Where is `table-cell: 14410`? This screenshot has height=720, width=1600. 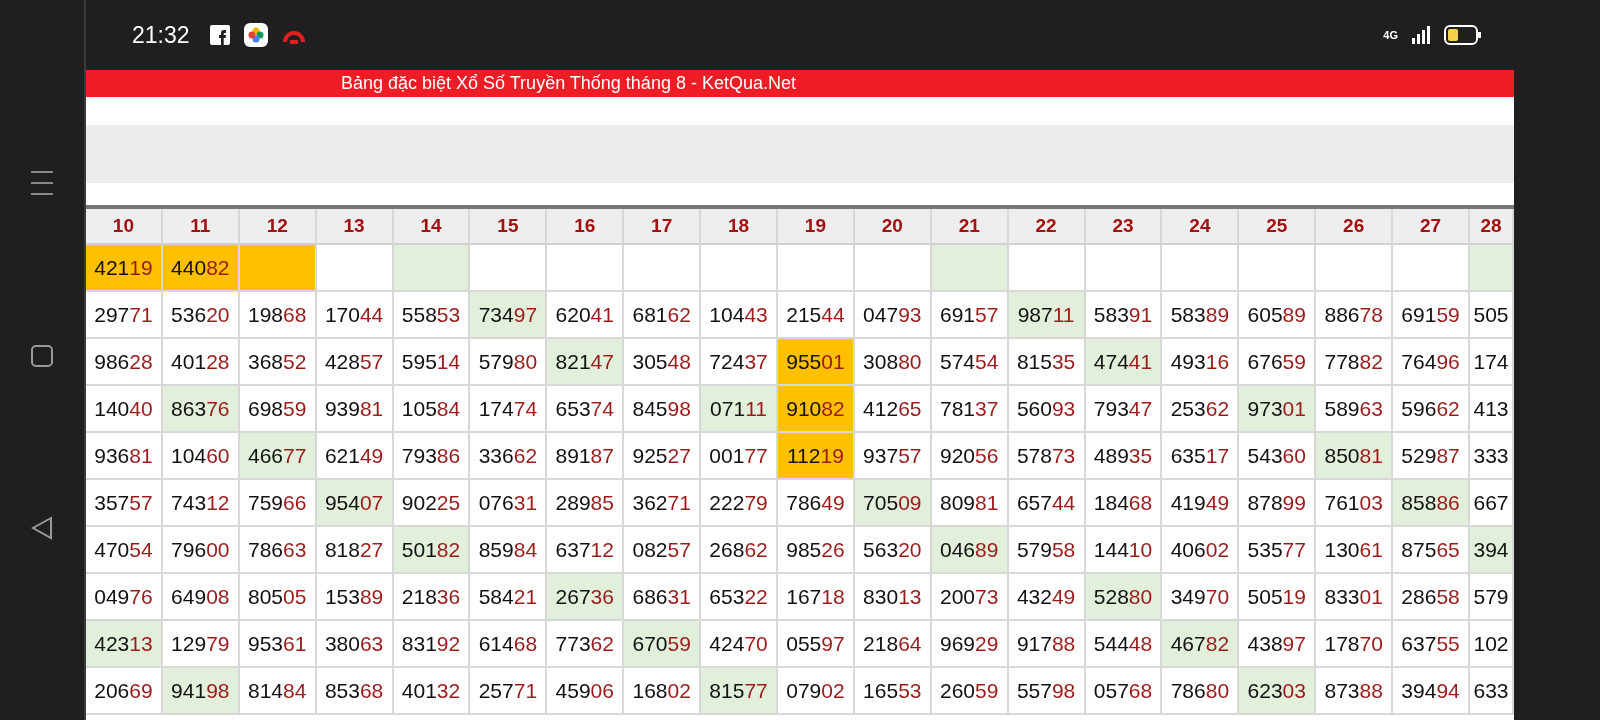 table-cell: 14410 is located at coordinates (1124, 550).